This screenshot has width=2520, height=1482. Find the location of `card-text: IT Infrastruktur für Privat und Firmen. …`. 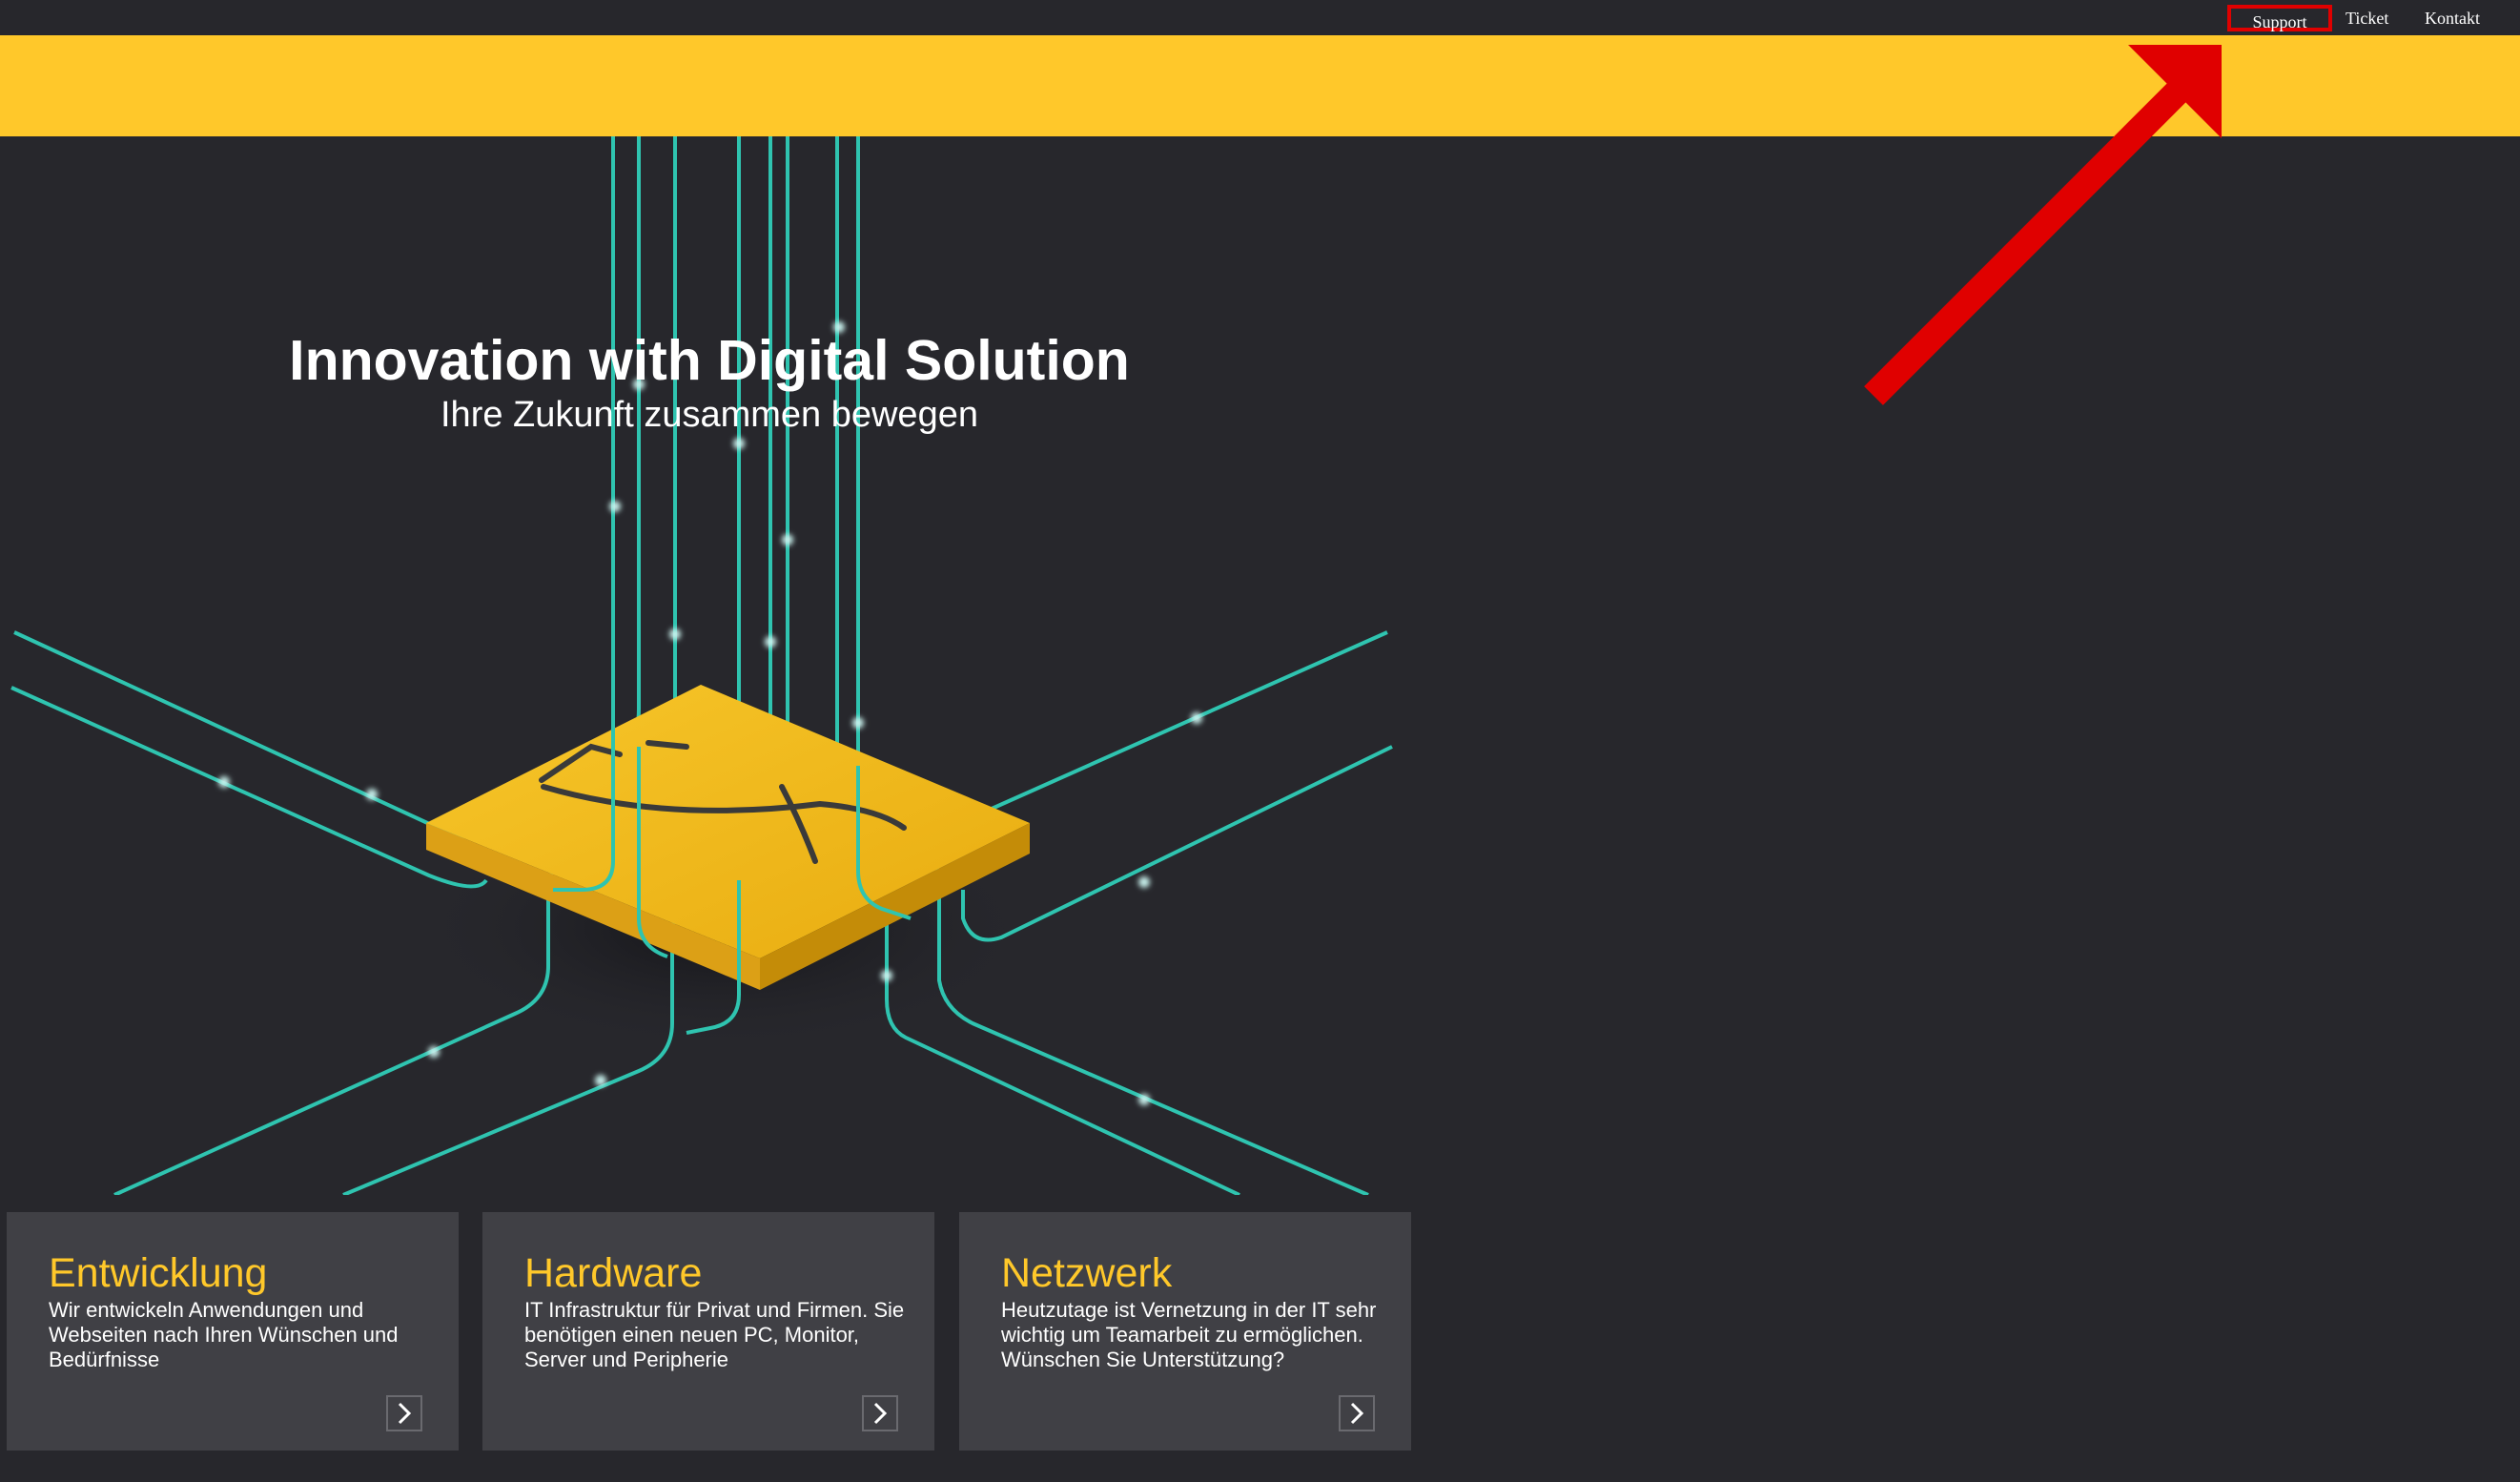

card-text: IT Infrastruktur für Privat und Firmen. … is located at coordinates (714, 1334).